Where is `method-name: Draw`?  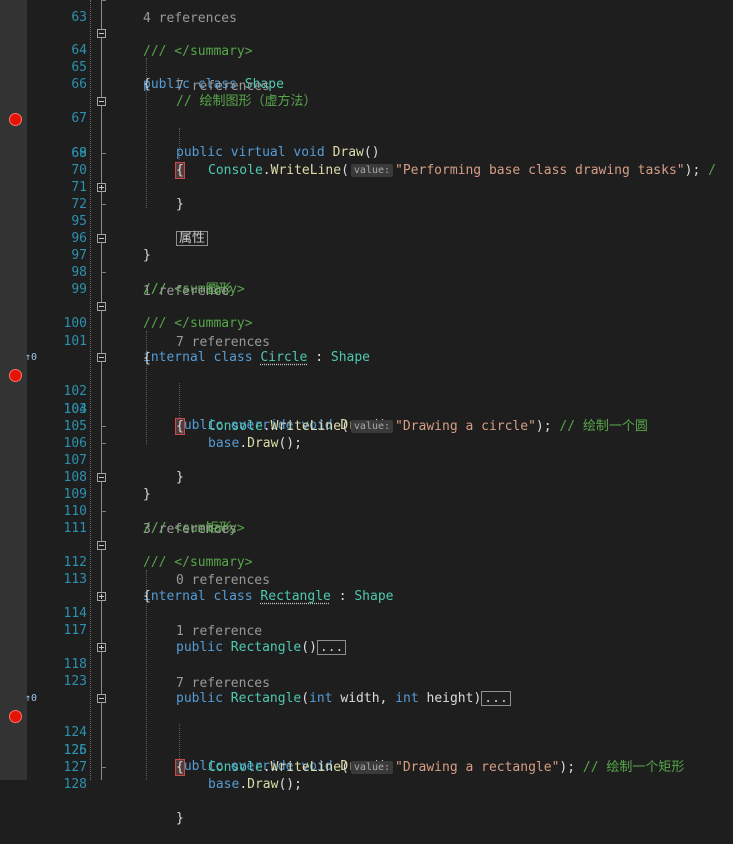
method-name: Draw is located at coordinates (263, 784).